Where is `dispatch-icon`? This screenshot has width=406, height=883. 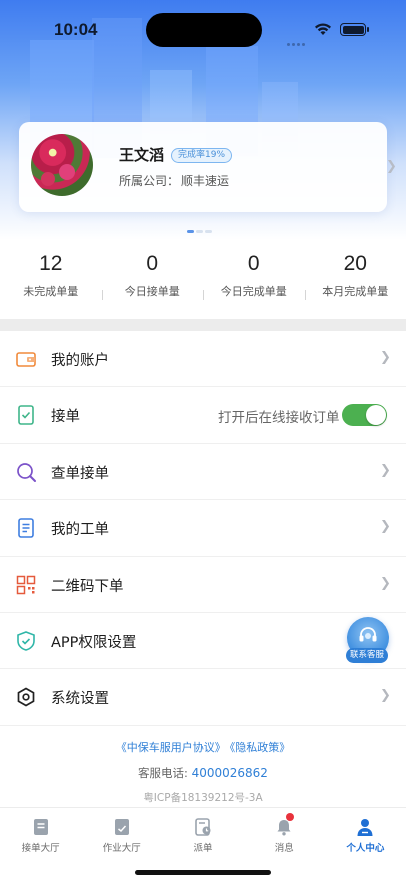 dispatch-icon is located at coordinates (203, 827).